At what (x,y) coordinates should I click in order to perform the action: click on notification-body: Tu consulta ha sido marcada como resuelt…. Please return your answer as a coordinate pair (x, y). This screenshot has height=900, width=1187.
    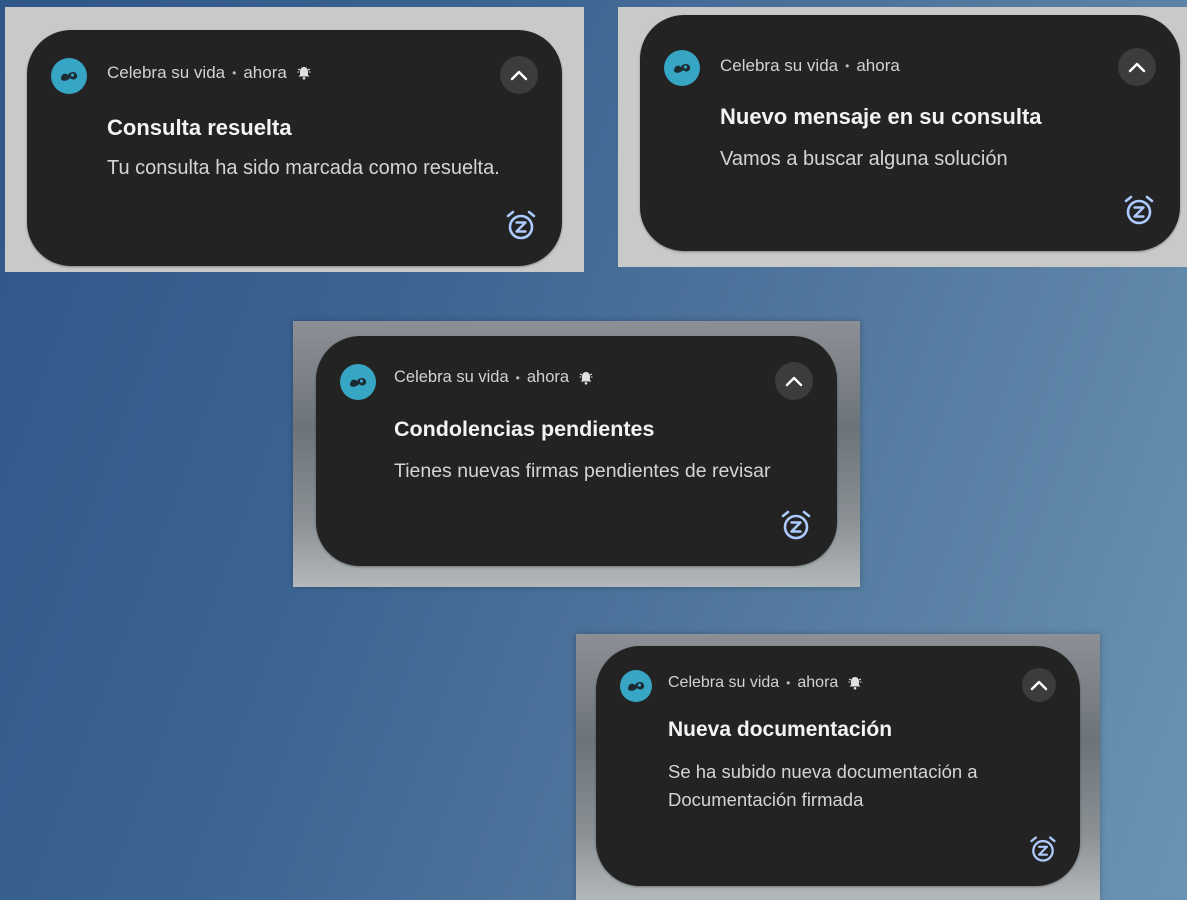
    Looking at the image, I should click on (303, 168).